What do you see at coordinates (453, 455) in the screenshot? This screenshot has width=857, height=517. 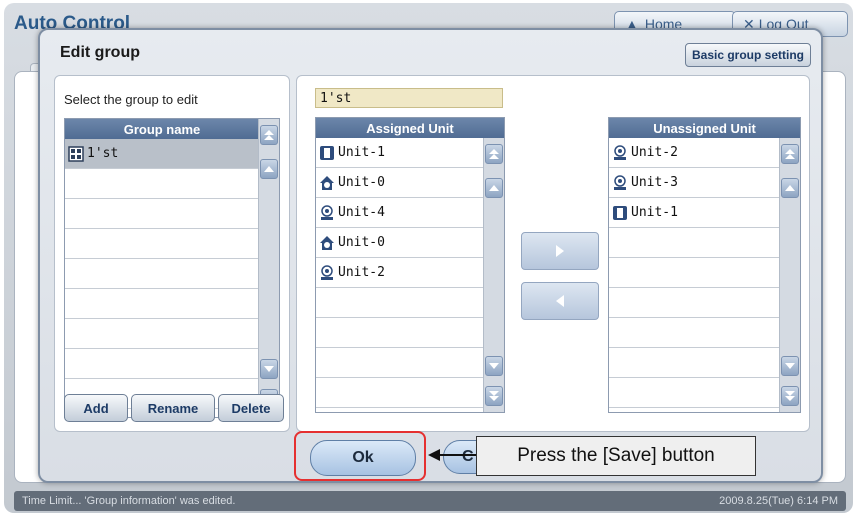 I see `callout-arrow-icon` at bounding box center [453, 455].